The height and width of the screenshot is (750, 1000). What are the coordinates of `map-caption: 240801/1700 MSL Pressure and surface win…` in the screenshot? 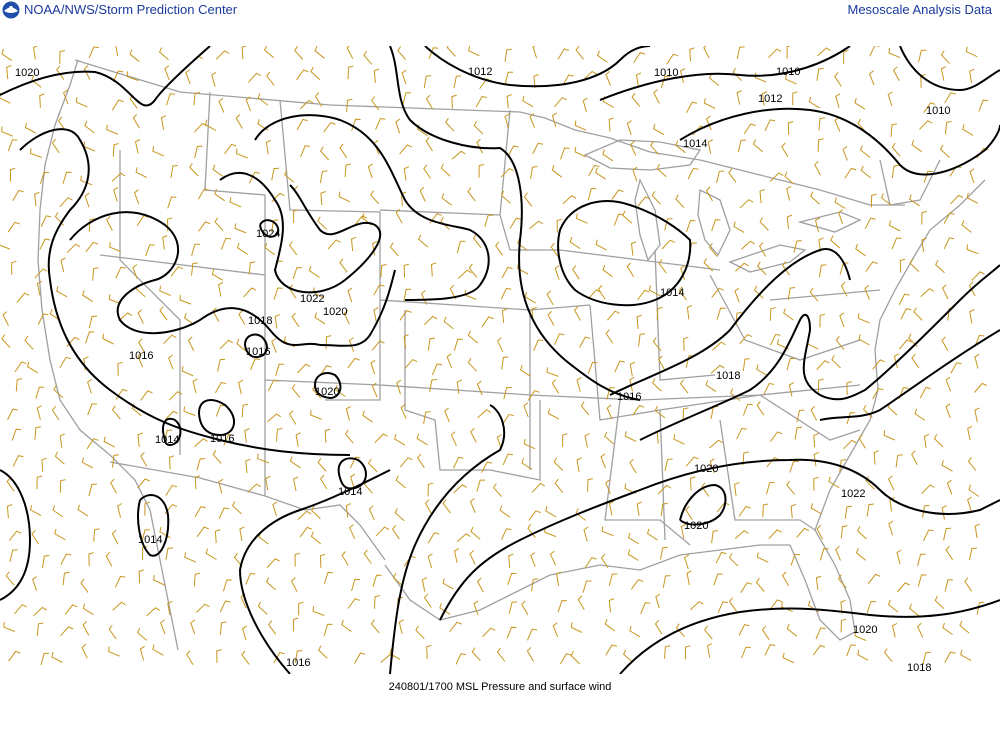 It's located at (500, 687).